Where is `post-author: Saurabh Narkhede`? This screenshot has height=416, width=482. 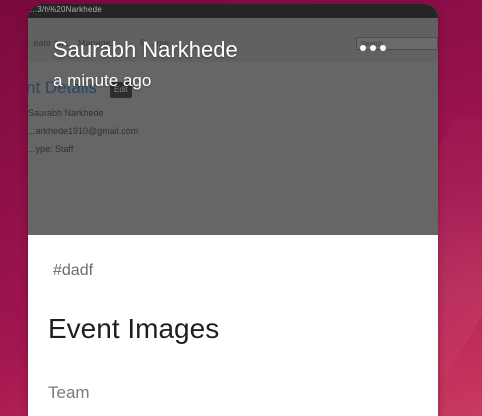 post-author: Saurabh Narkhede is located at coordinates (145, 50).